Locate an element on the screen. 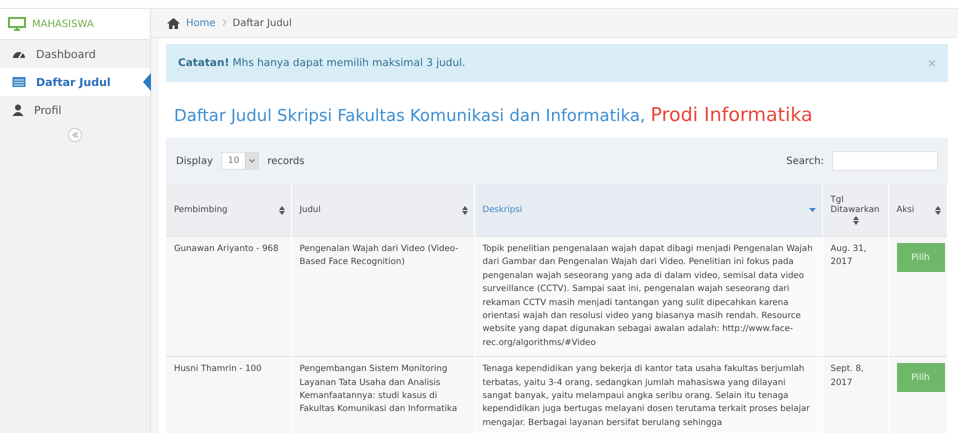 The height and width of the screenshot is (433, 958). sidebar-item: Dashboard is located at coordinates (75, 54).